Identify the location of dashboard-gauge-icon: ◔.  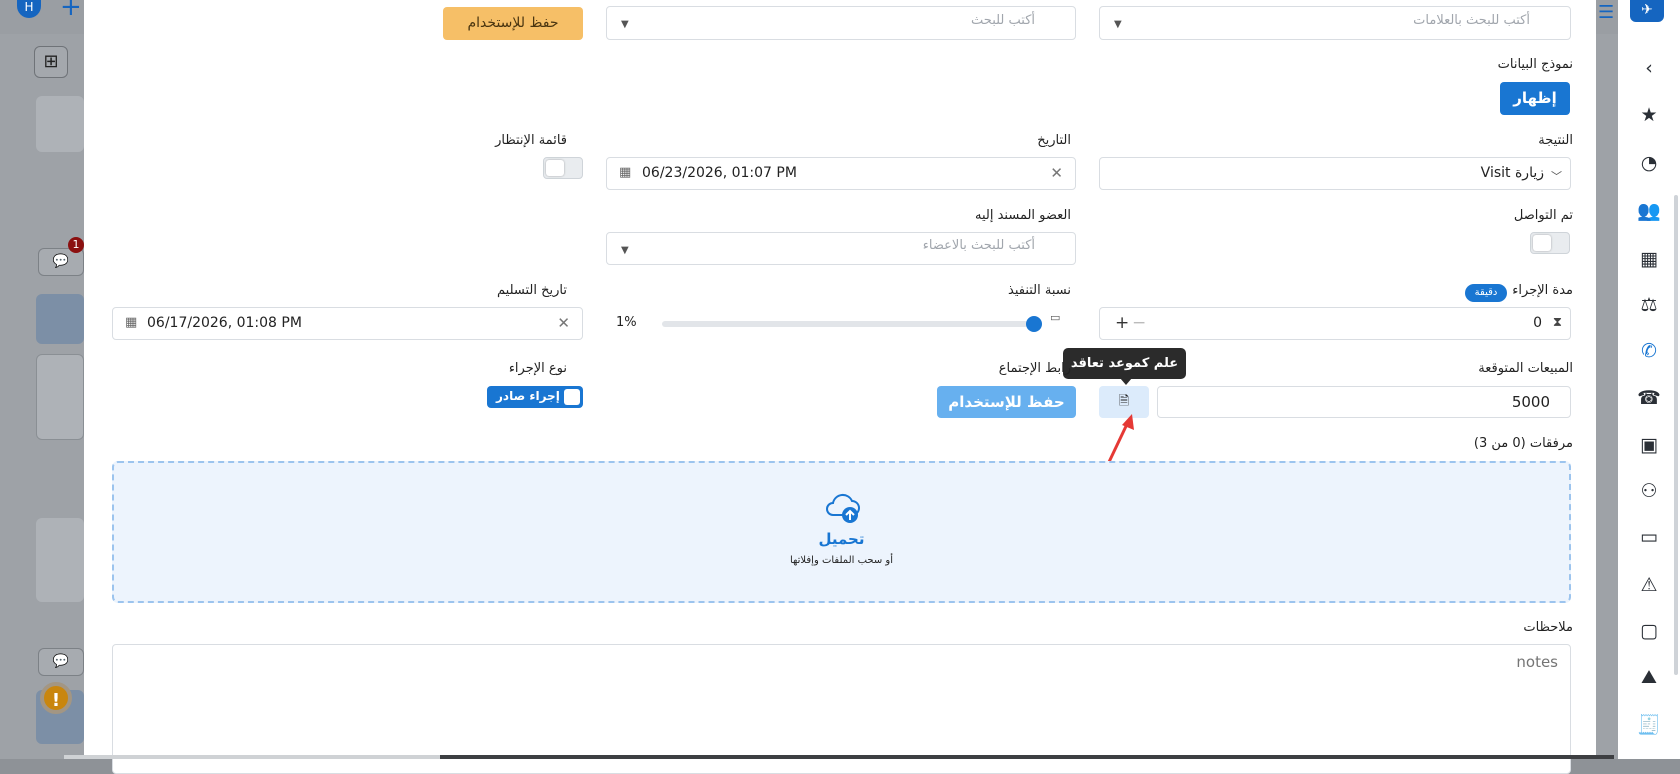
(1649, 163).